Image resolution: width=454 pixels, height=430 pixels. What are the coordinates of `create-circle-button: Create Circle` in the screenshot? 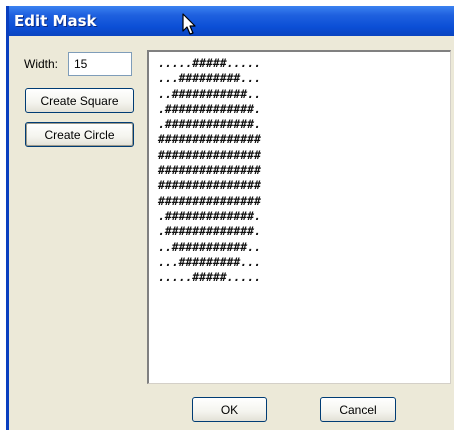 It's located at (79, 134).